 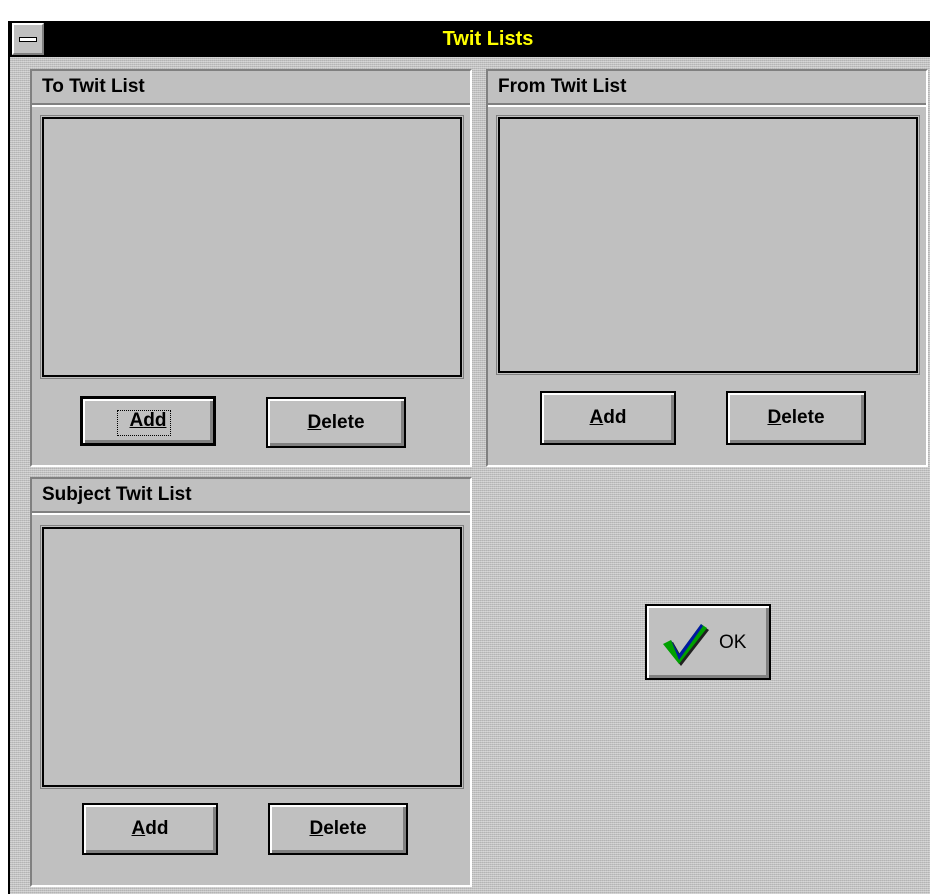 I want to click on subject-delete-label: Delete, so click(x=338, y=828).